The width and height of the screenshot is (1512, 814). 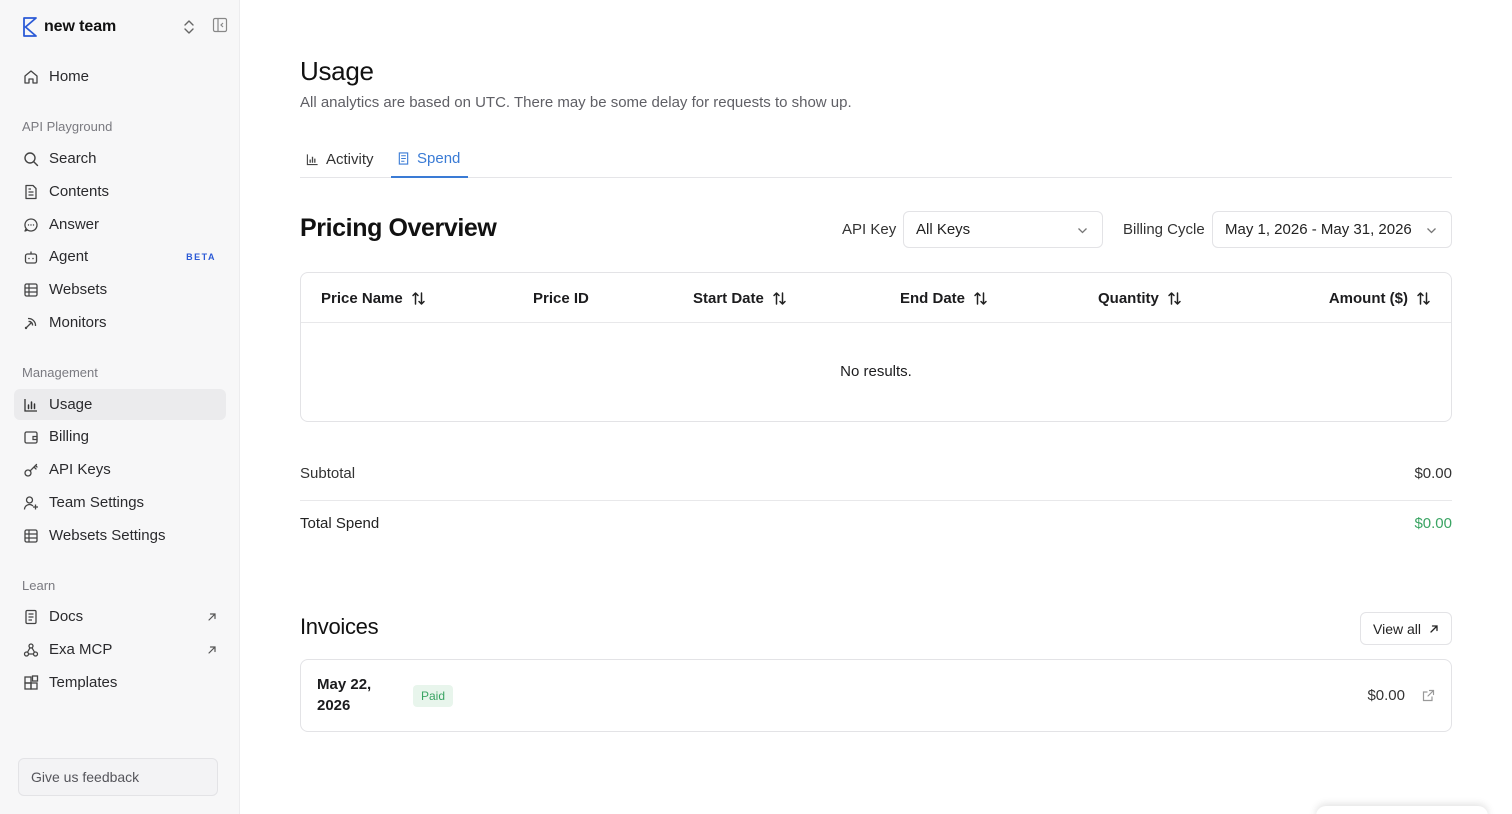 What do you see at coordinates (80, 26) in the screenshot?
I see `team-name: new team` at bounding box center [80, 26].